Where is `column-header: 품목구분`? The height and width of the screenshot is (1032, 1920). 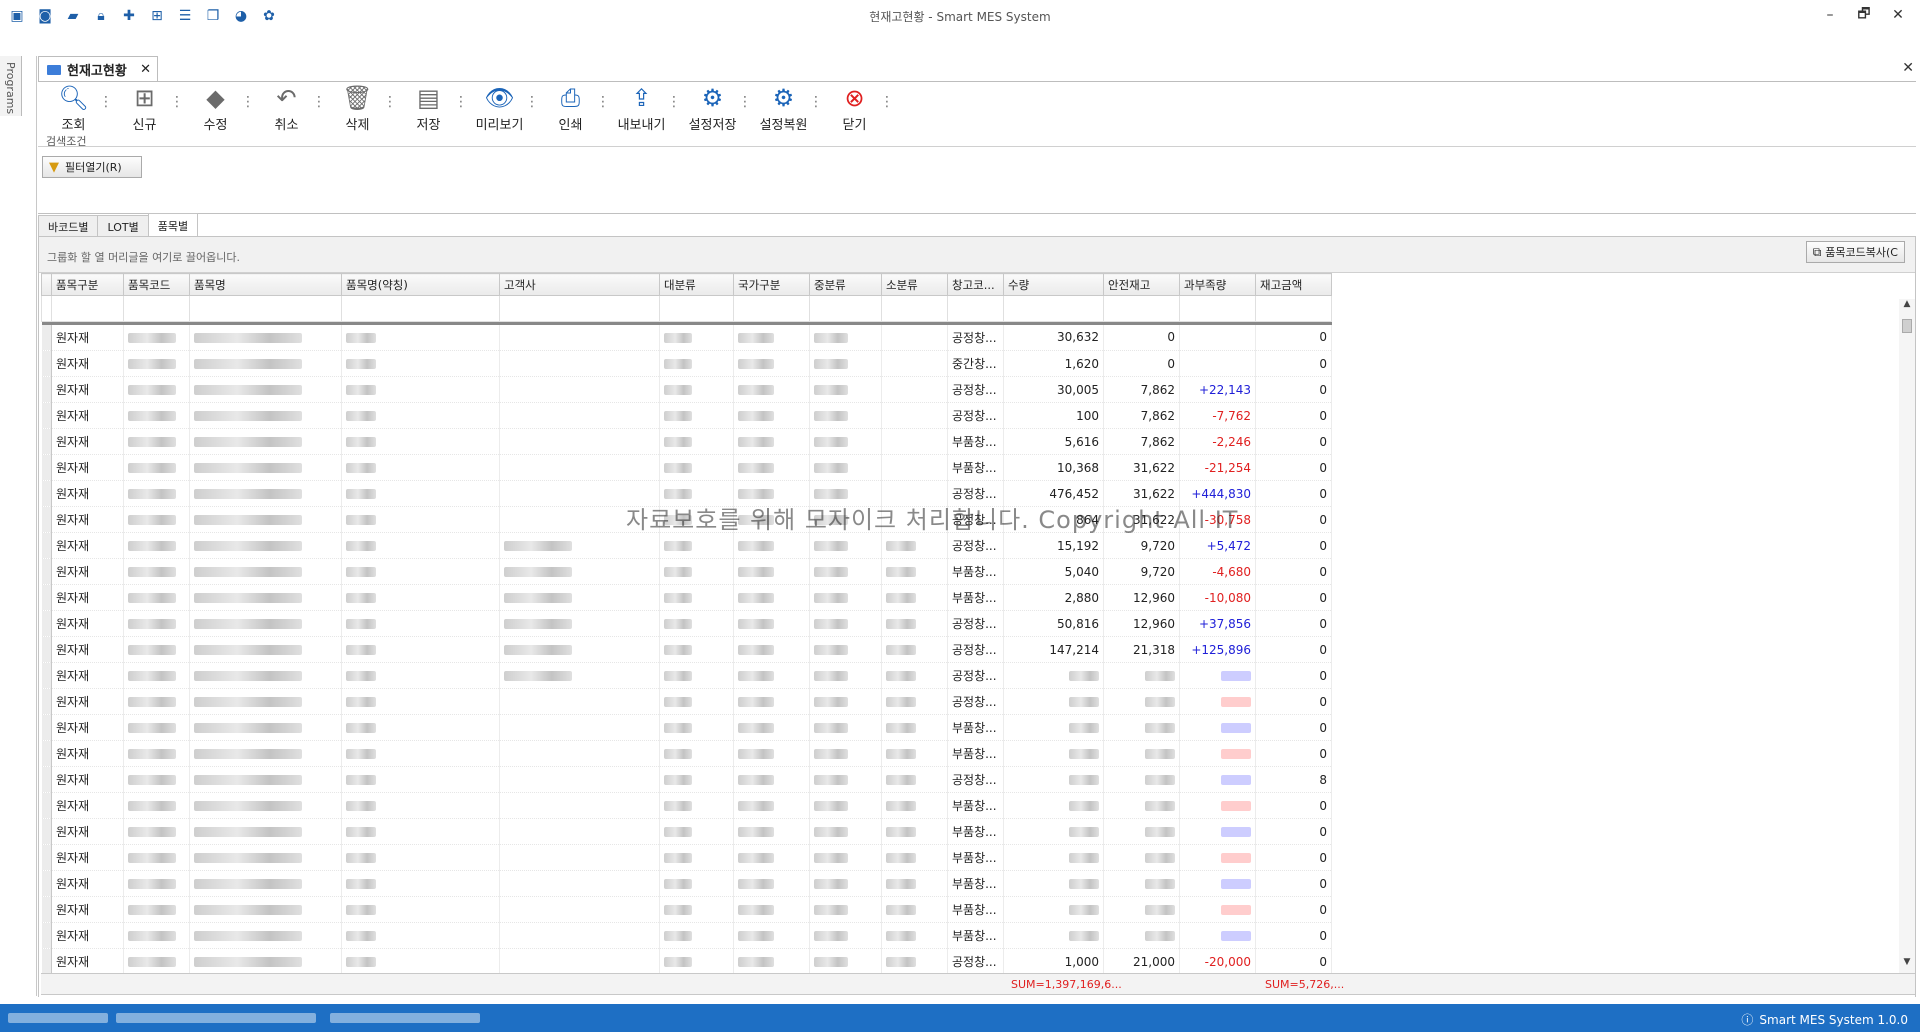 column-header: 품목구분 is located at coordinates (87, 284).